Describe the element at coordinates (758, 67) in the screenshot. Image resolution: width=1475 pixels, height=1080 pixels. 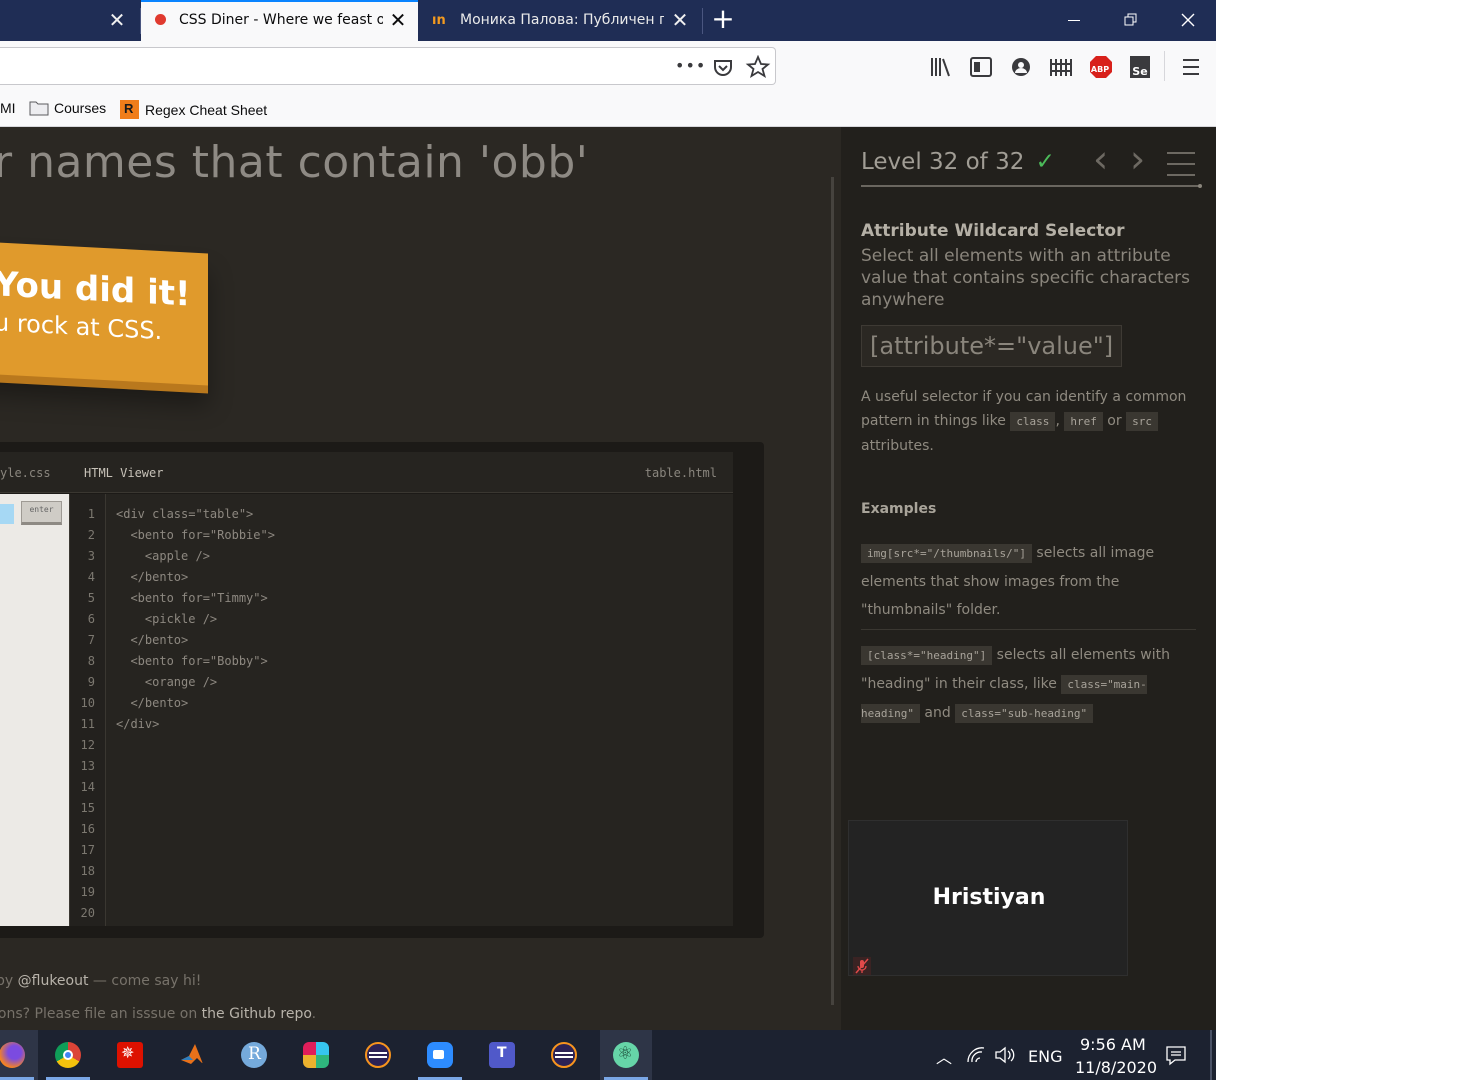
I see `bookmark-star-icon` at that location.